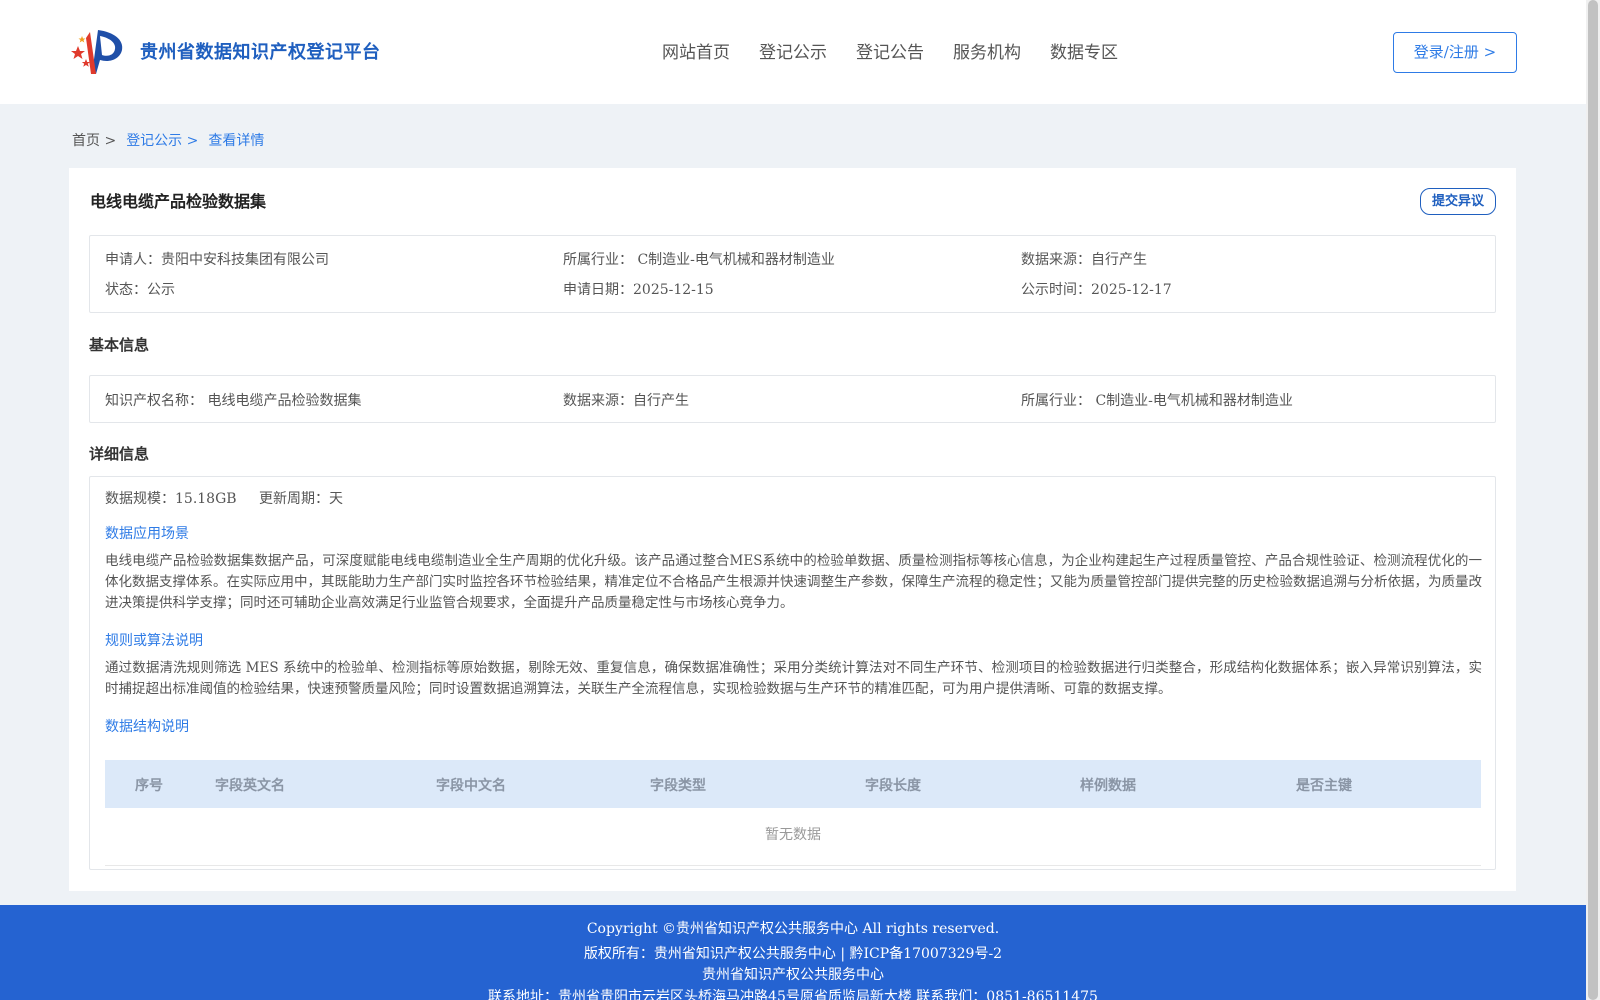 This screenshot has width=1600, height=1000. What do you see at coordinates (149, 786) in the screenshot?
I see `col-index: 序号` at bounding box center [149, 786].